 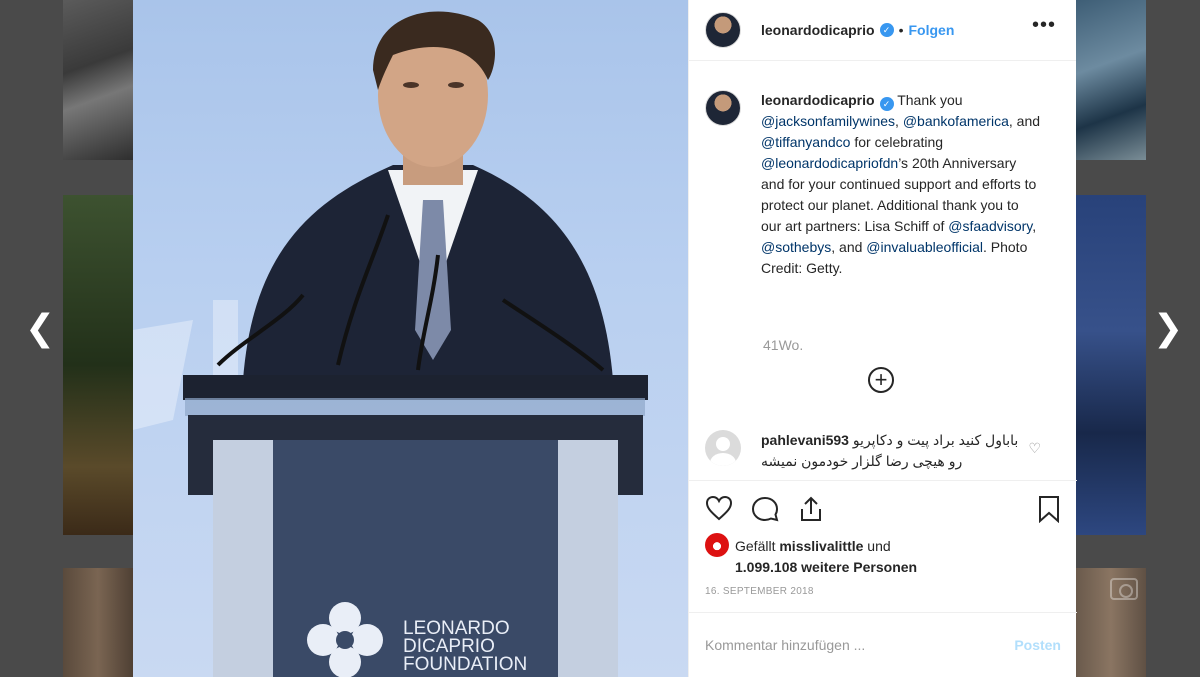 What do you see at coordinates (1168, 328) in the screenshot?
I see `next-post-arrow: ❯` at bounding box center [1168, 328].